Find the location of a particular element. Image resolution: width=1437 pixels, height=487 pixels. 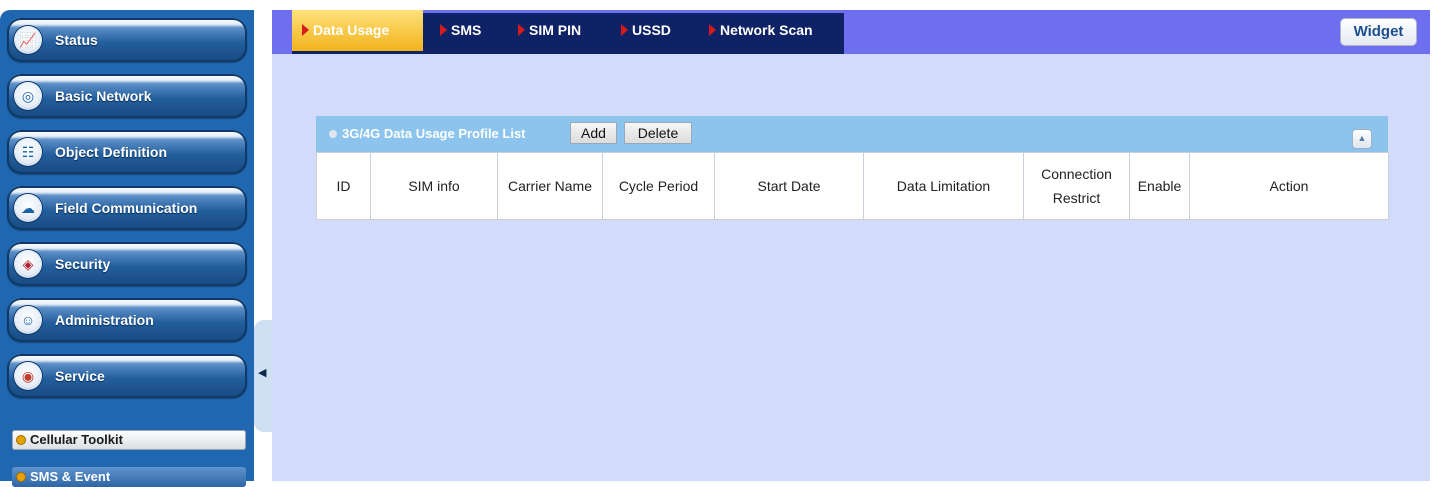

tab-label: USSD is located at coordinates (651, 30).